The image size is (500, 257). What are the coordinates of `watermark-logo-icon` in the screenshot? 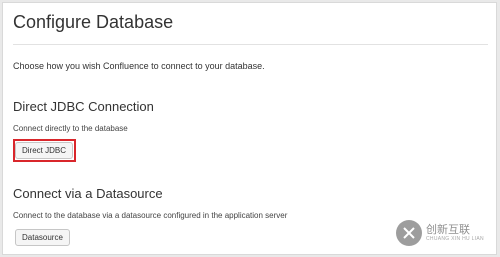 It's located at (409, 233).